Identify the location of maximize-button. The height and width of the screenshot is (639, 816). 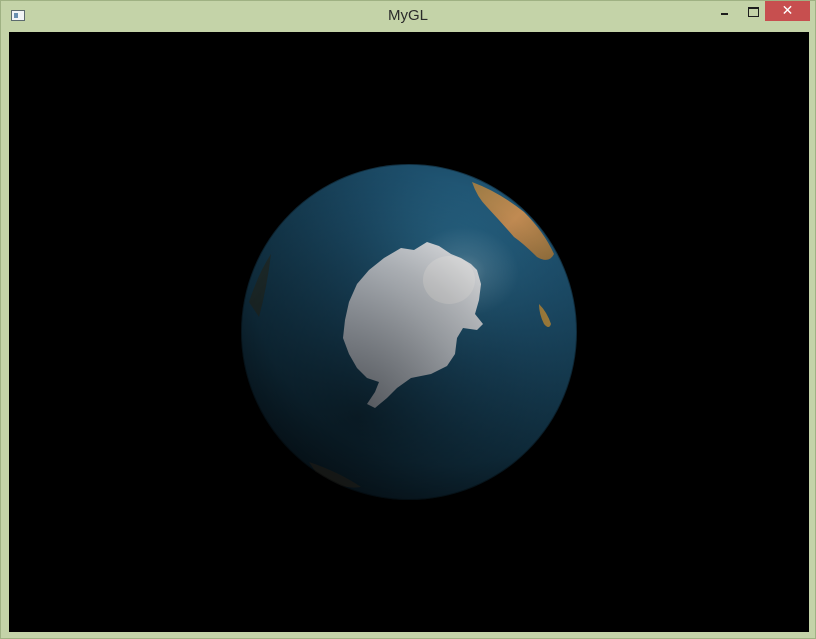
(751, 11).